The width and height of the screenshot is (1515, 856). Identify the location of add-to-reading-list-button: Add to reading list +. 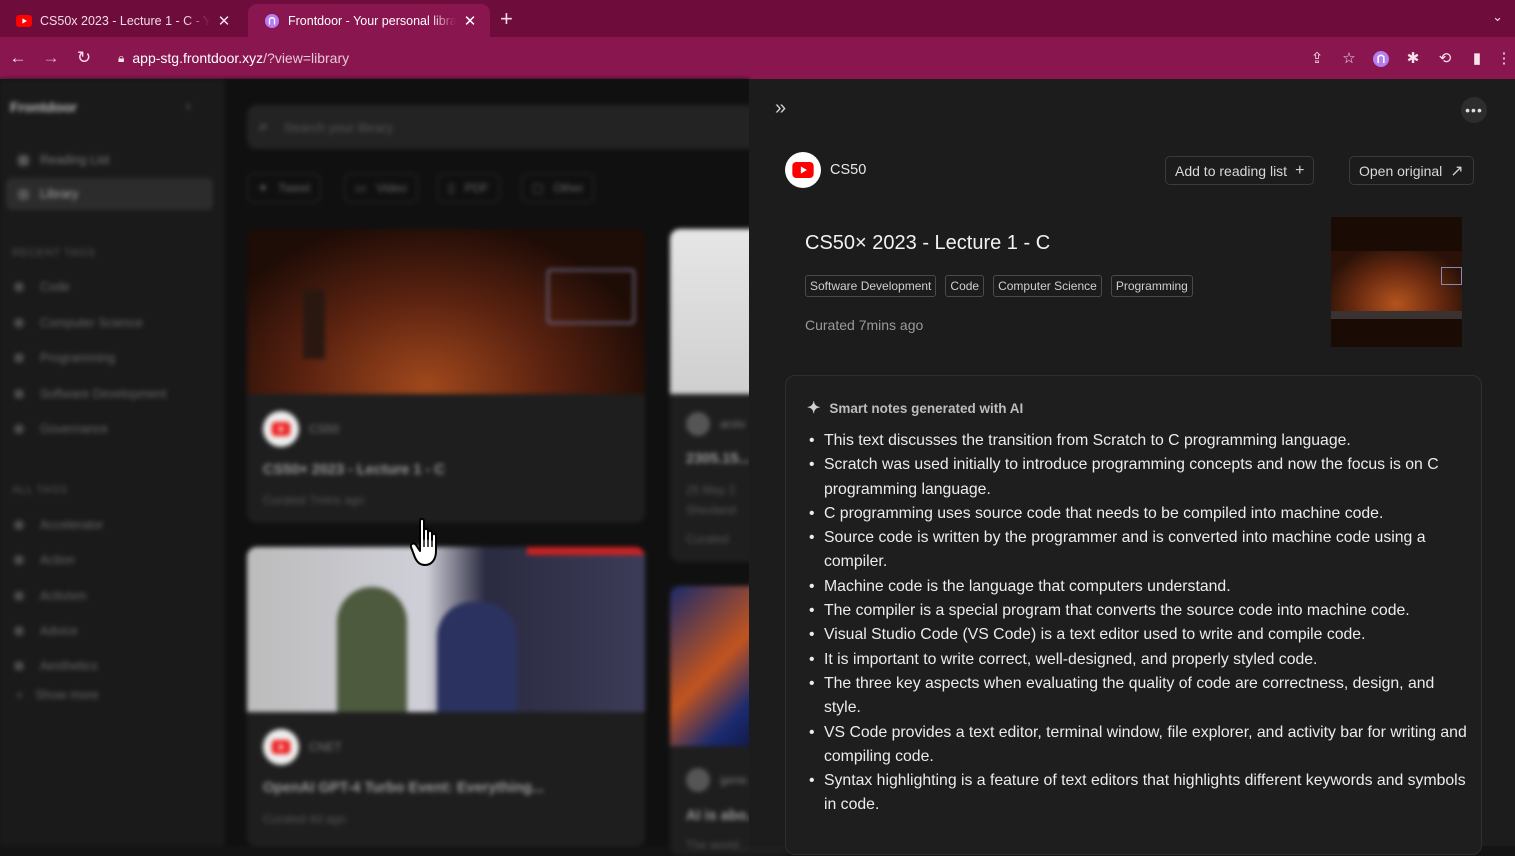
(1240, 170).